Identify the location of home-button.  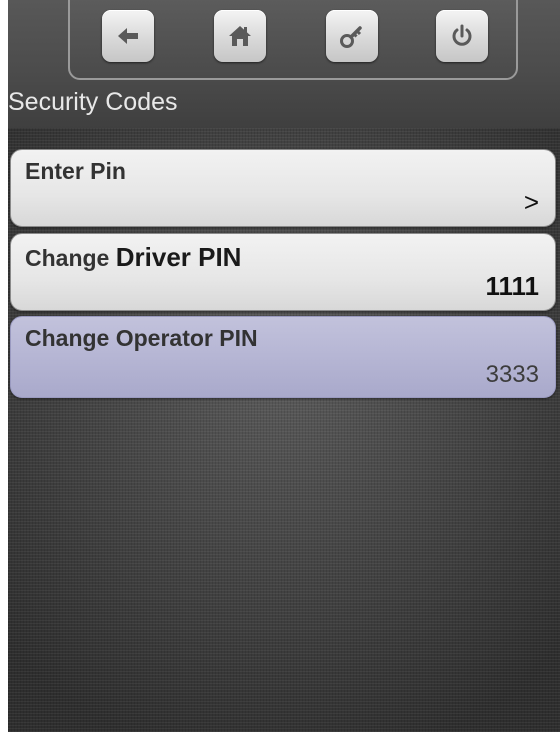
(240, 36).